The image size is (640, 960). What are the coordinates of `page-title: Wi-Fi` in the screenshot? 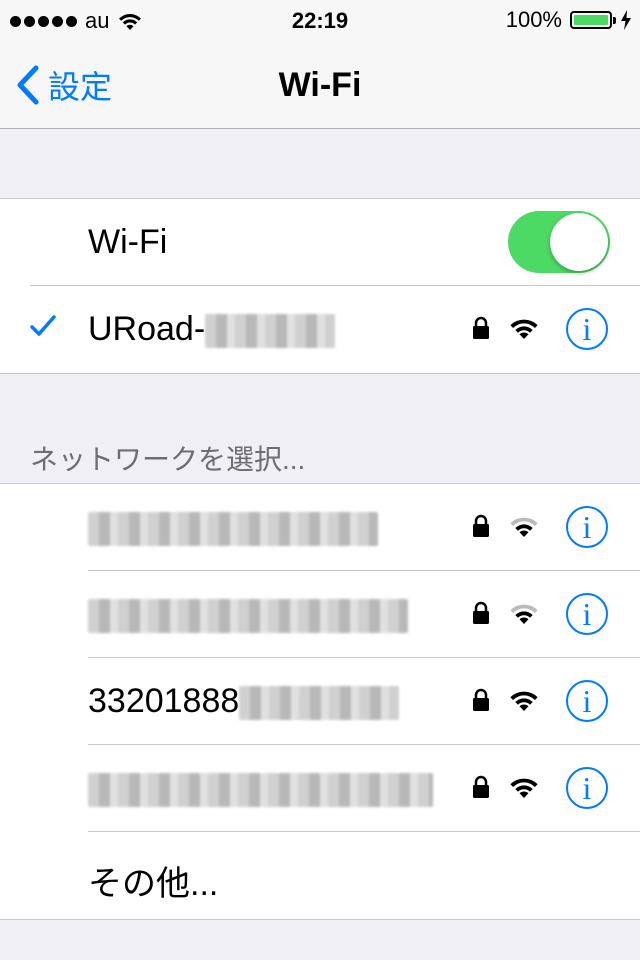 It's located at (320, 85).